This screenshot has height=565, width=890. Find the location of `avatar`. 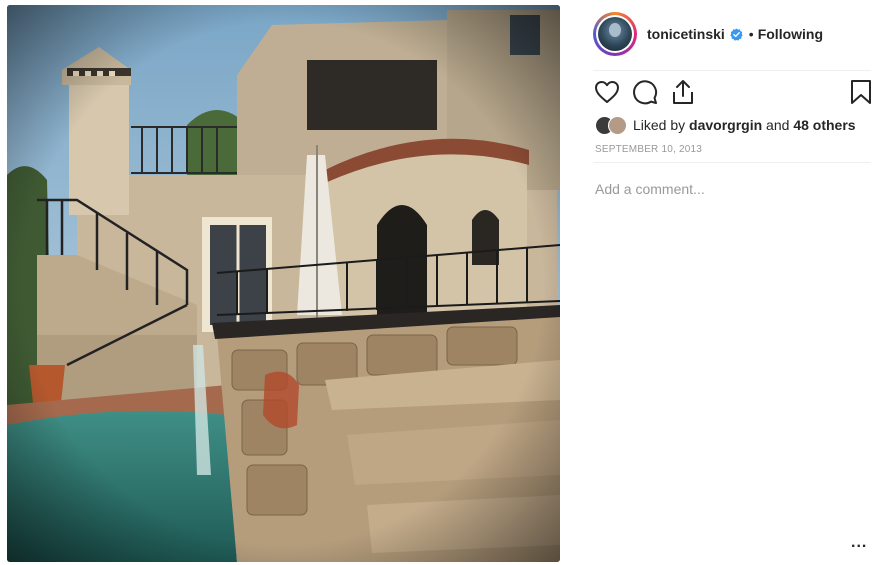

avatar is located at coordinates (615, 34).